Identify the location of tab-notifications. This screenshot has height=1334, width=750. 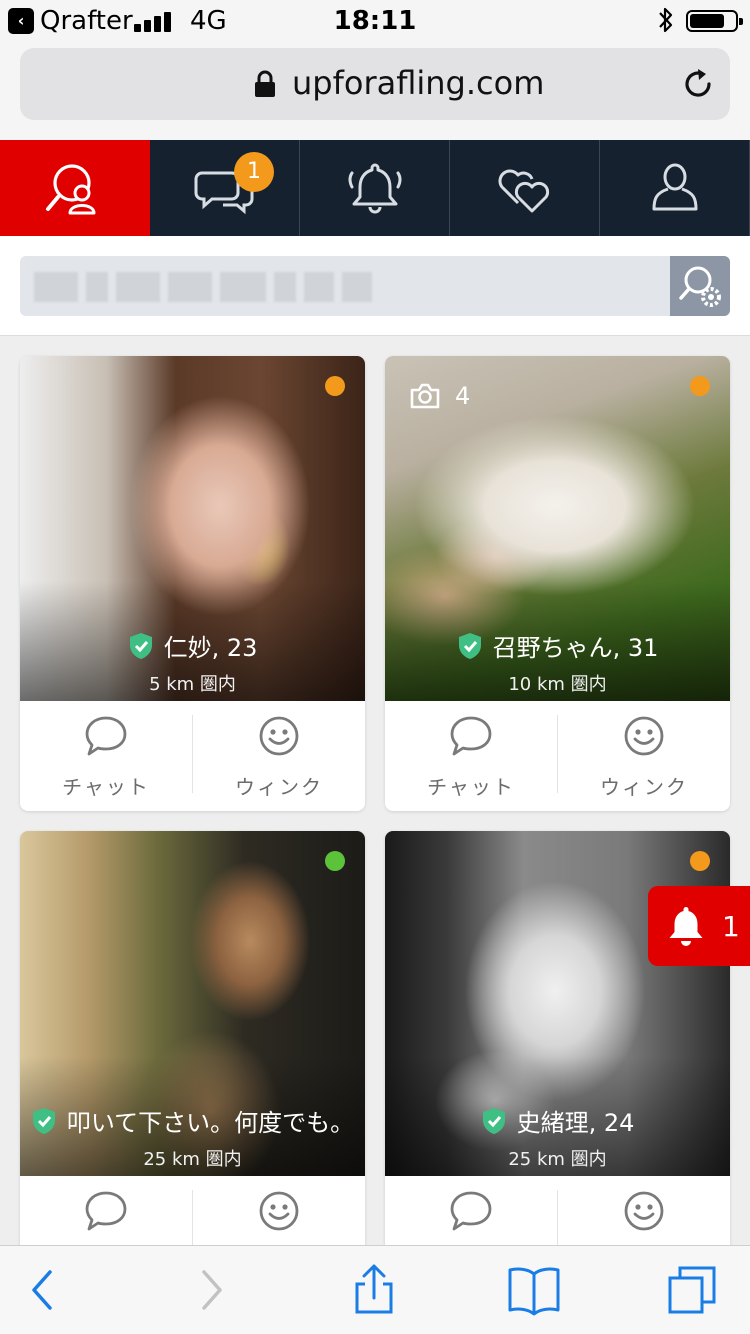
(375, 188).